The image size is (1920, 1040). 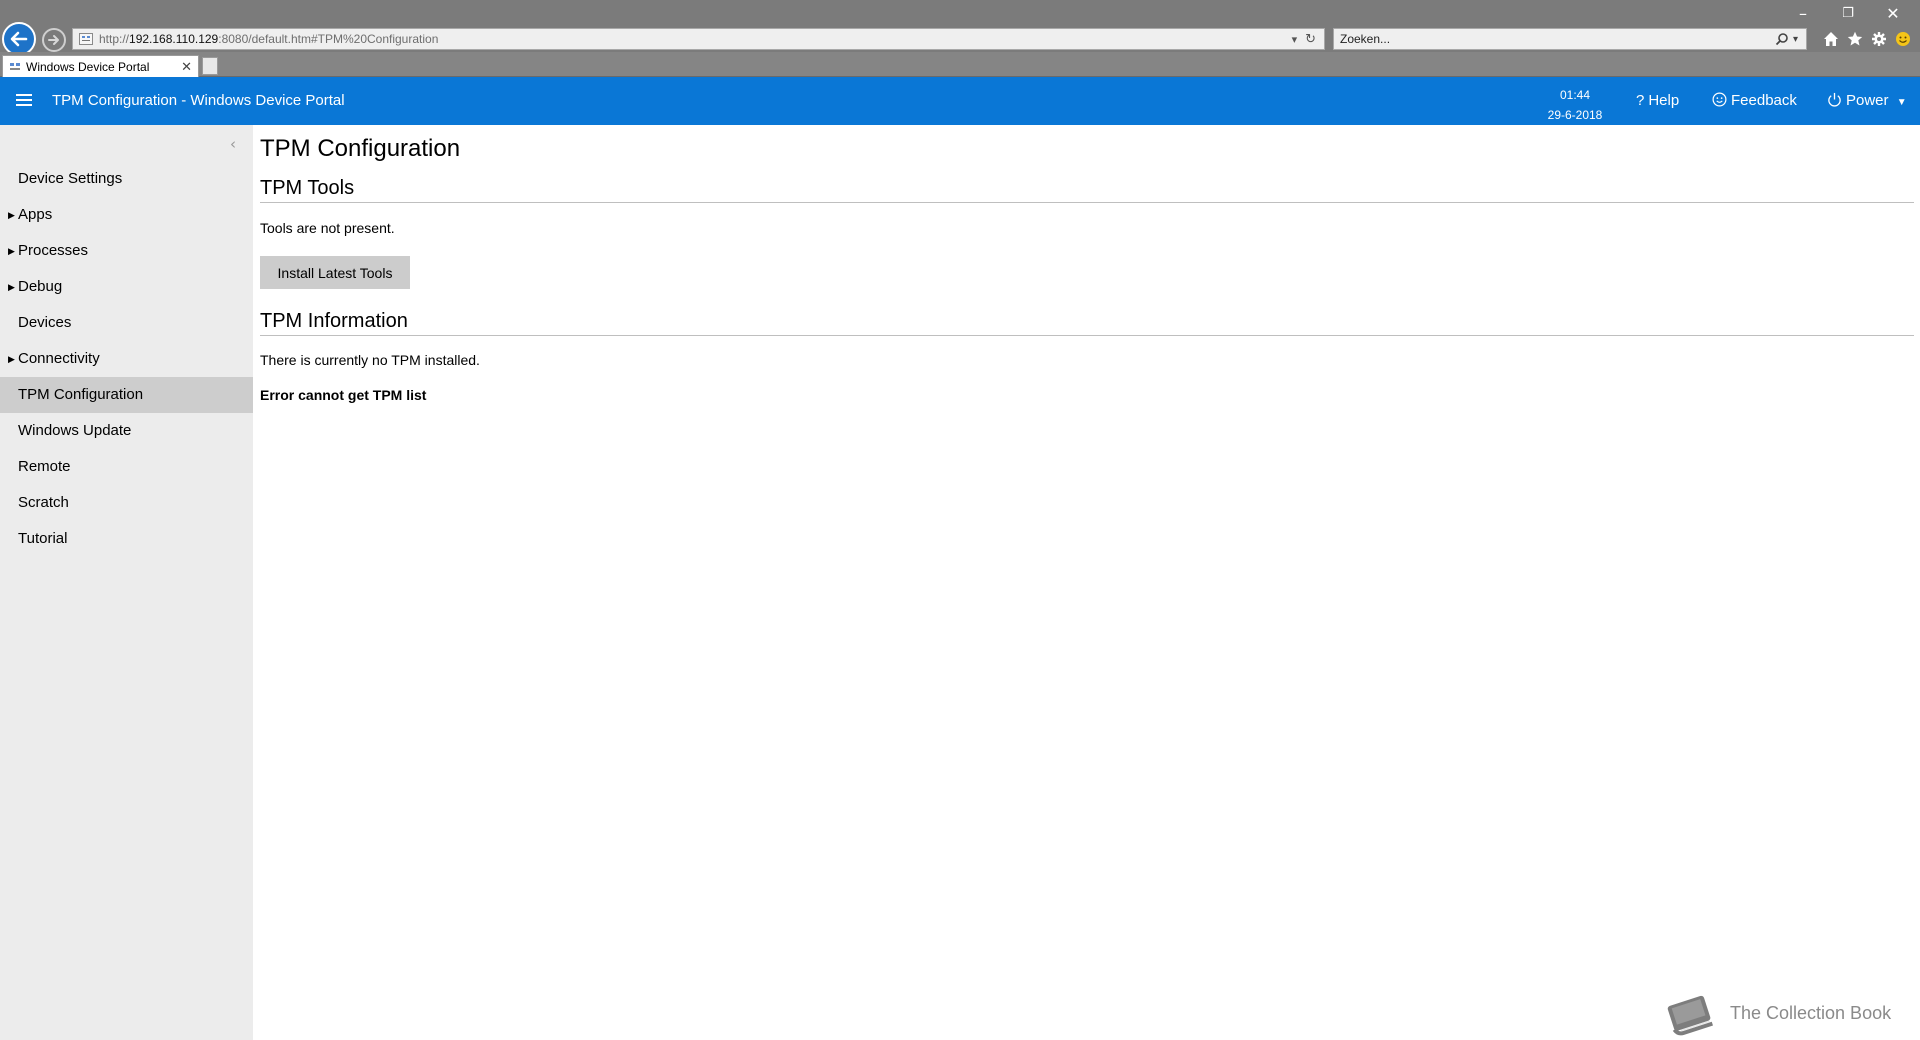 What do you see at coordinates (126, 323) in the screenshot?
I see `sidebar-item-devices: Devices` at bounding box center [126, 323].